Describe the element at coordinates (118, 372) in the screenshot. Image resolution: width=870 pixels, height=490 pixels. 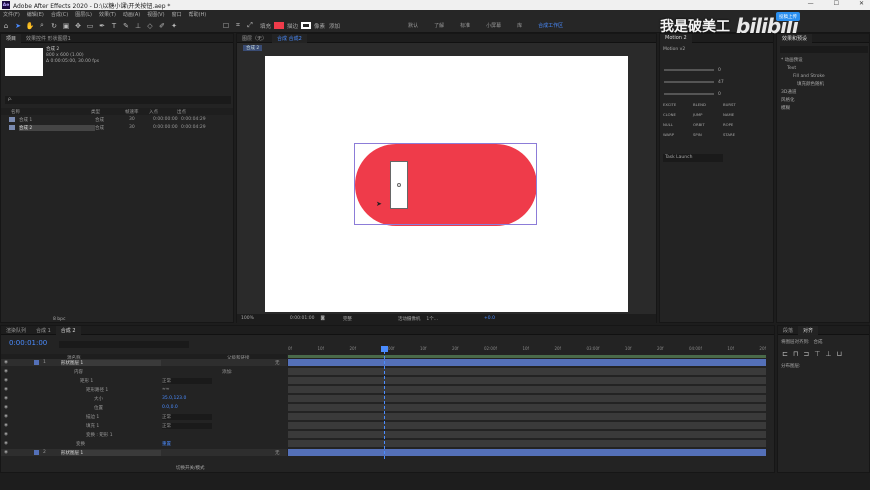
I see `property-label: 内容` at that location.